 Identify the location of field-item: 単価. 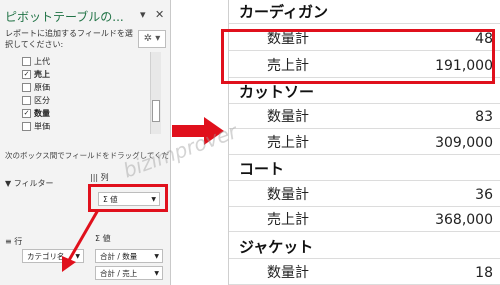
(36, 127).